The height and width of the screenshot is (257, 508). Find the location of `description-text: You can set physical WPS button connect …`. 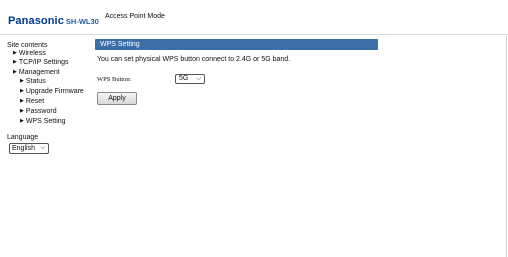

description-text: You can set physical WPS button connect … is located at coordinates (194, 59).